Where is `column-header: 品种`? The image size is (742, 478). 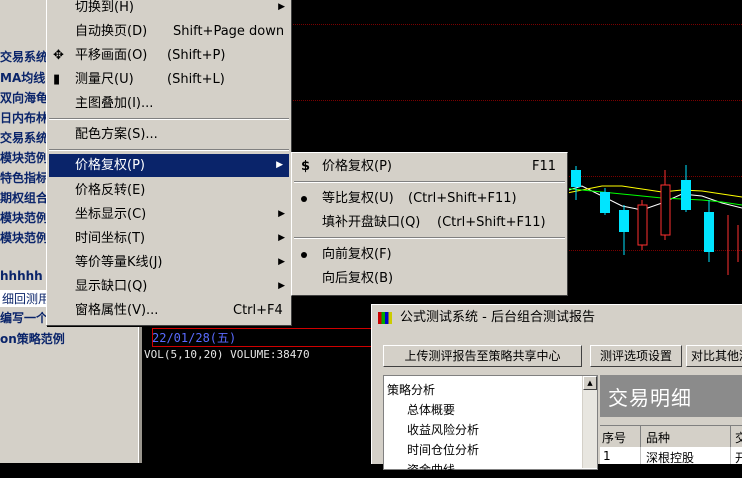
column-header: 品种 is located at coordinates (658, 437).